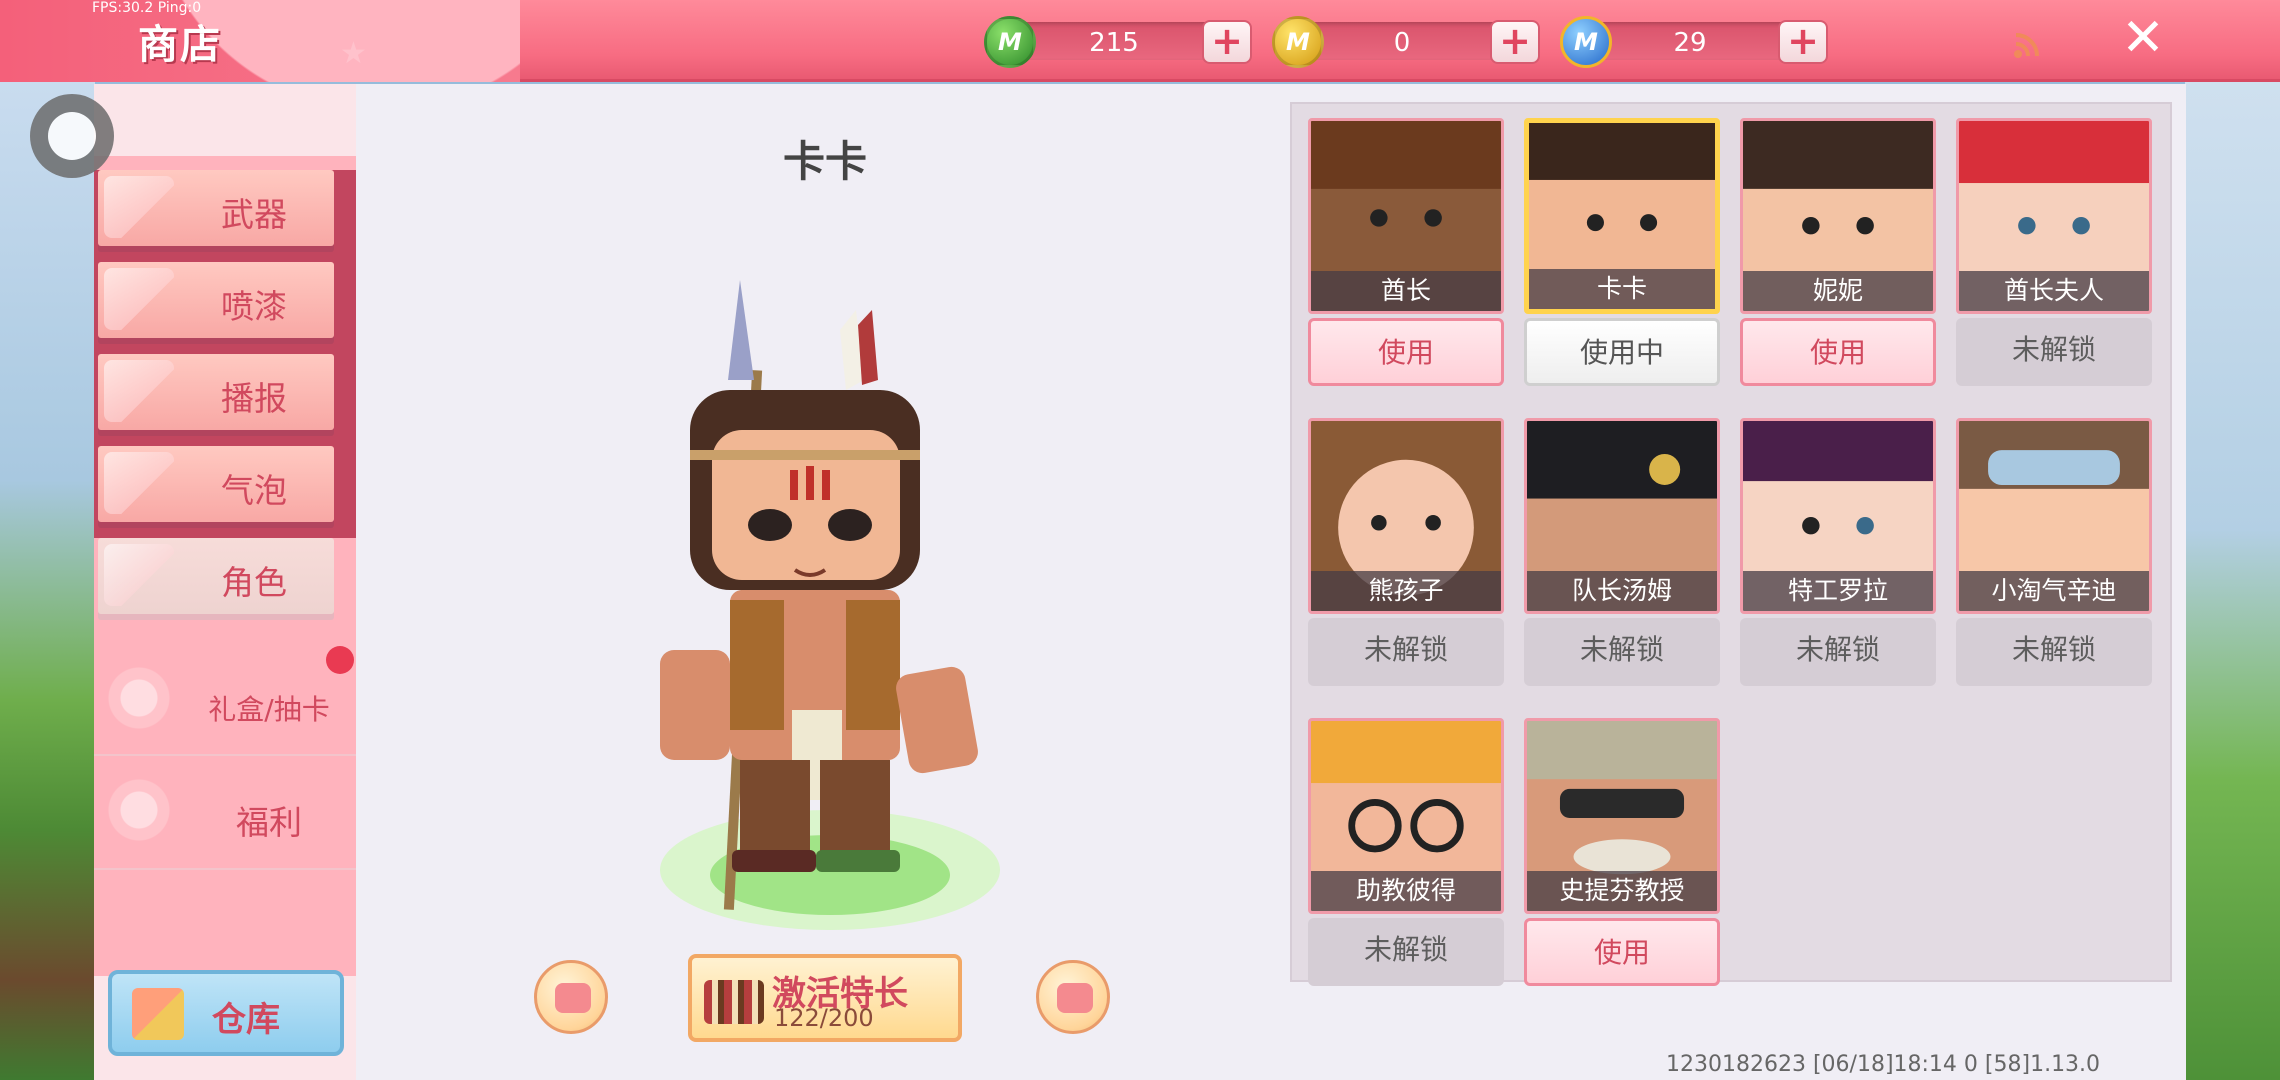  I want to click on character-slot: 特工罗拉 未解锁, so click(1838, 554).